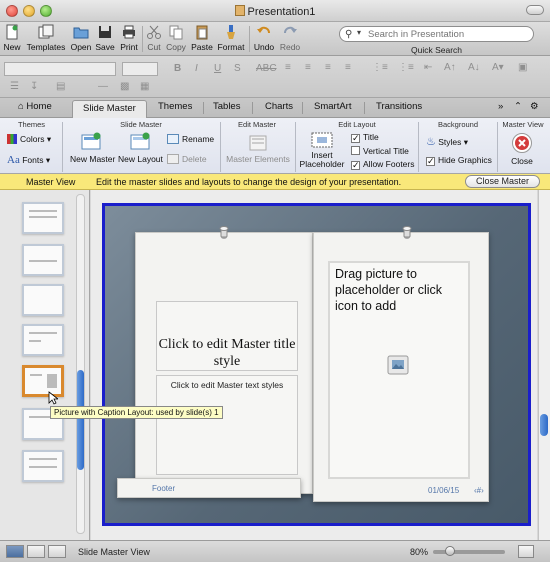 The image size is (550, 562). Describe the element at coordinates (349, 34) in the screenshot. I see `search-icon: ⚲` at that location.